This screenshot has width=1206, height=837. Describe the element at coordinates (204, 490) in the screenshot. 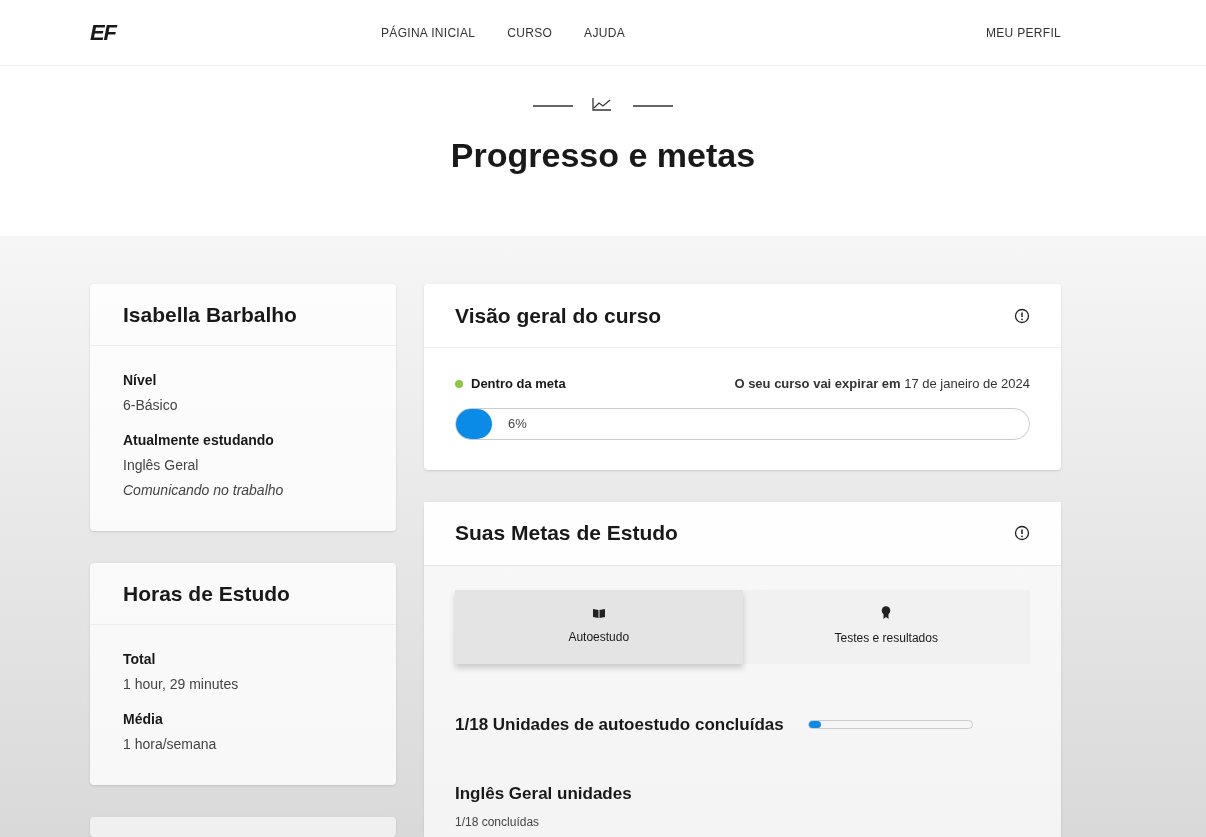

I see `field-value: Comunicando no trabalho` at that location.